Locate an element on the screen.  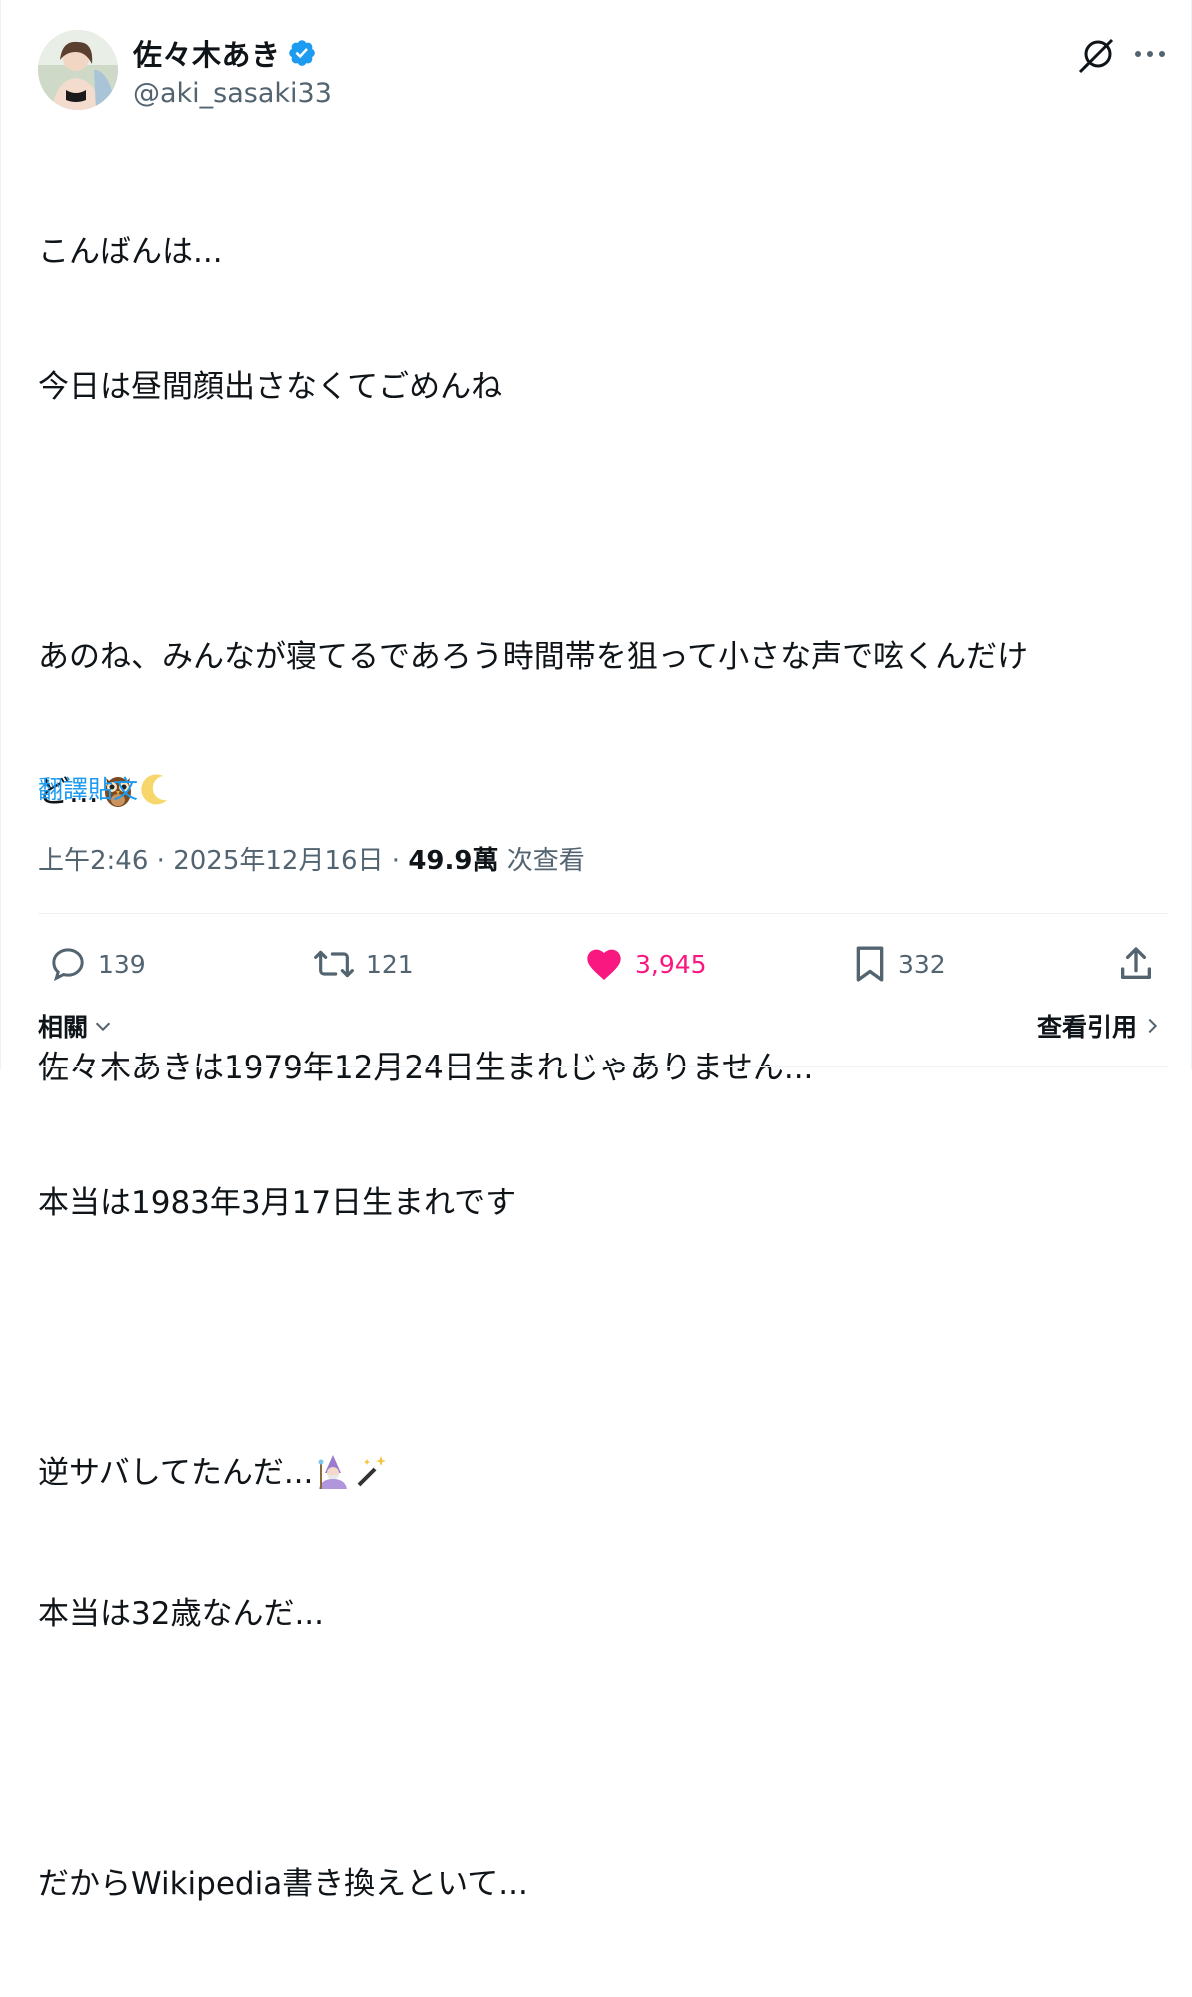
display-name-row: 佐々木あき is located at coordinates (232, 54).